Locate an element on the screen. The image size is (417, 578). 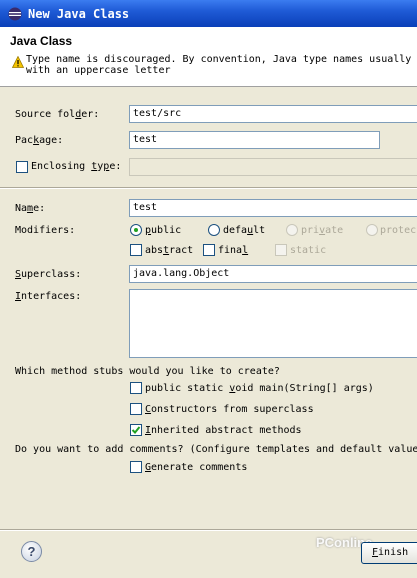
check-mark-icon is located at coordinates (136, 430).